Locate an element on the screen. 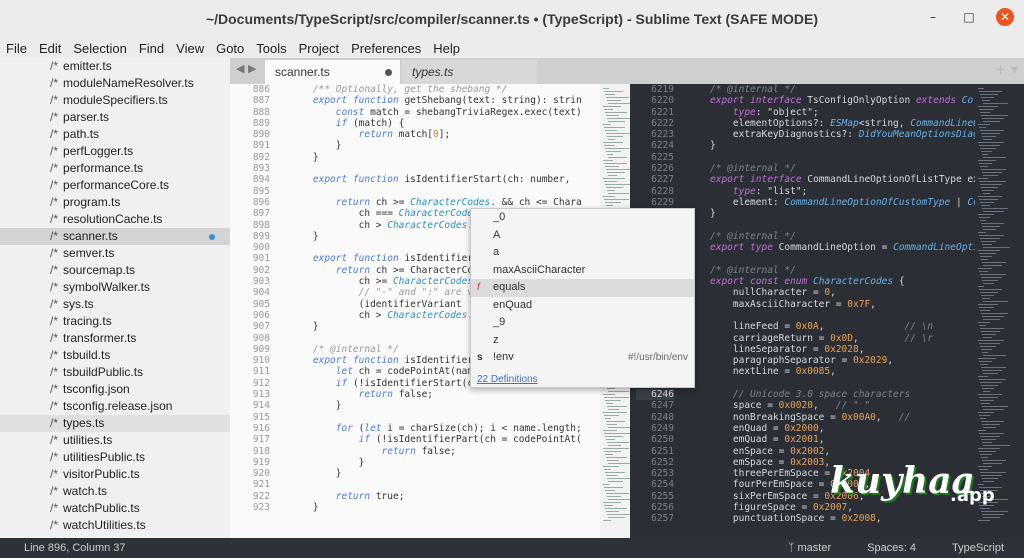  menu-file: File is located at coordinates (16, 48).